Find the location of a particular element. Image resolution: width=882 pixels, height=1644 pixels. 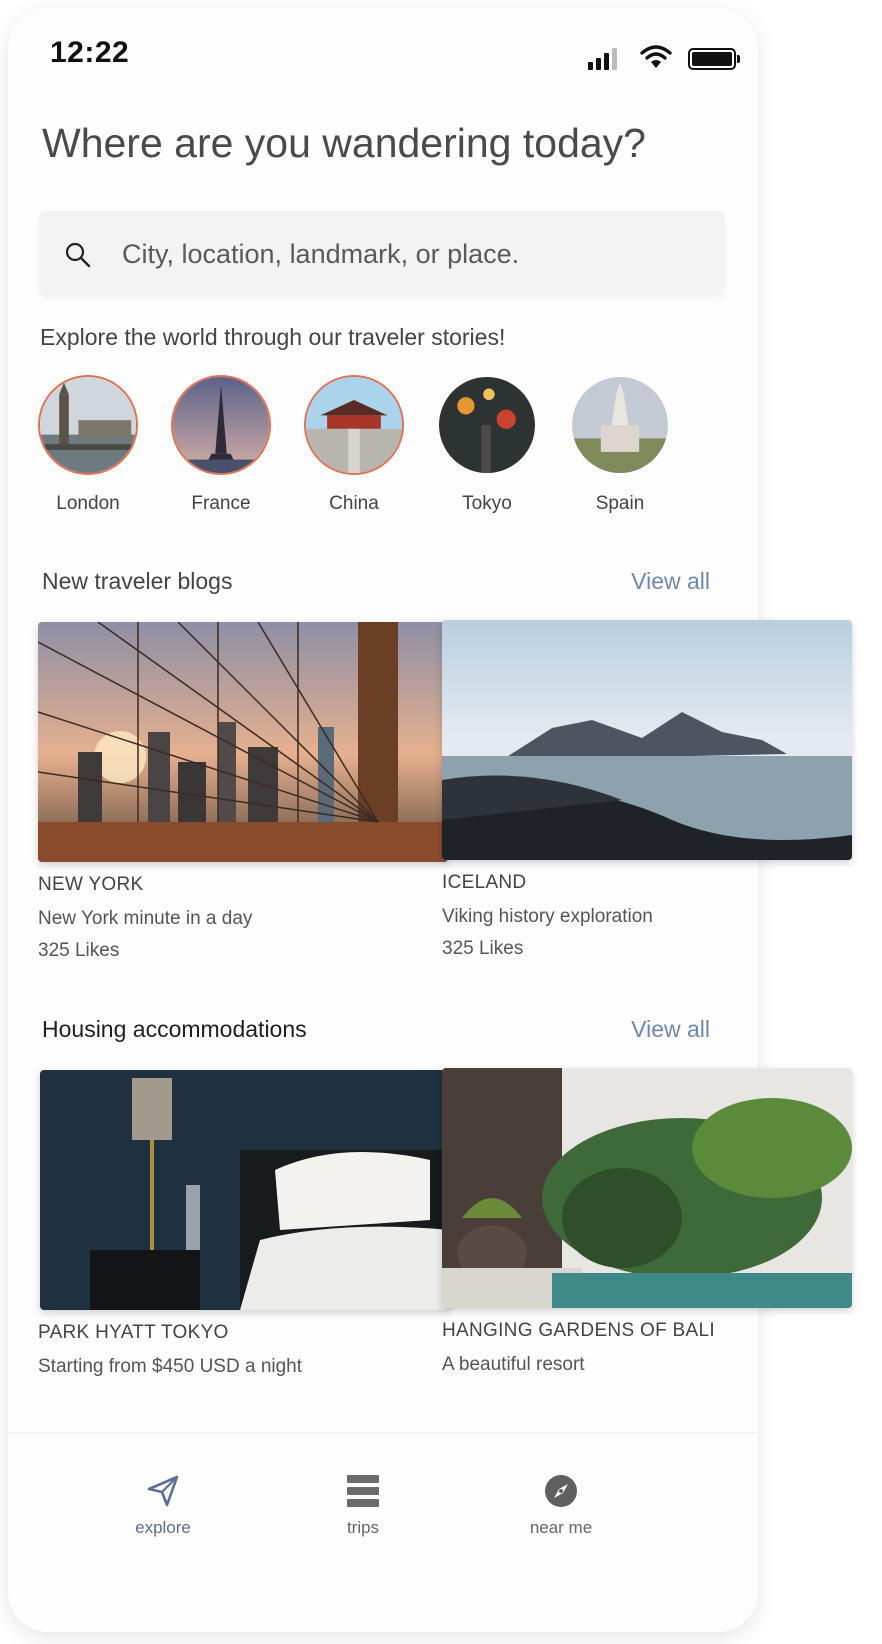

london-thumbnail is located at coordinates (88, 425).